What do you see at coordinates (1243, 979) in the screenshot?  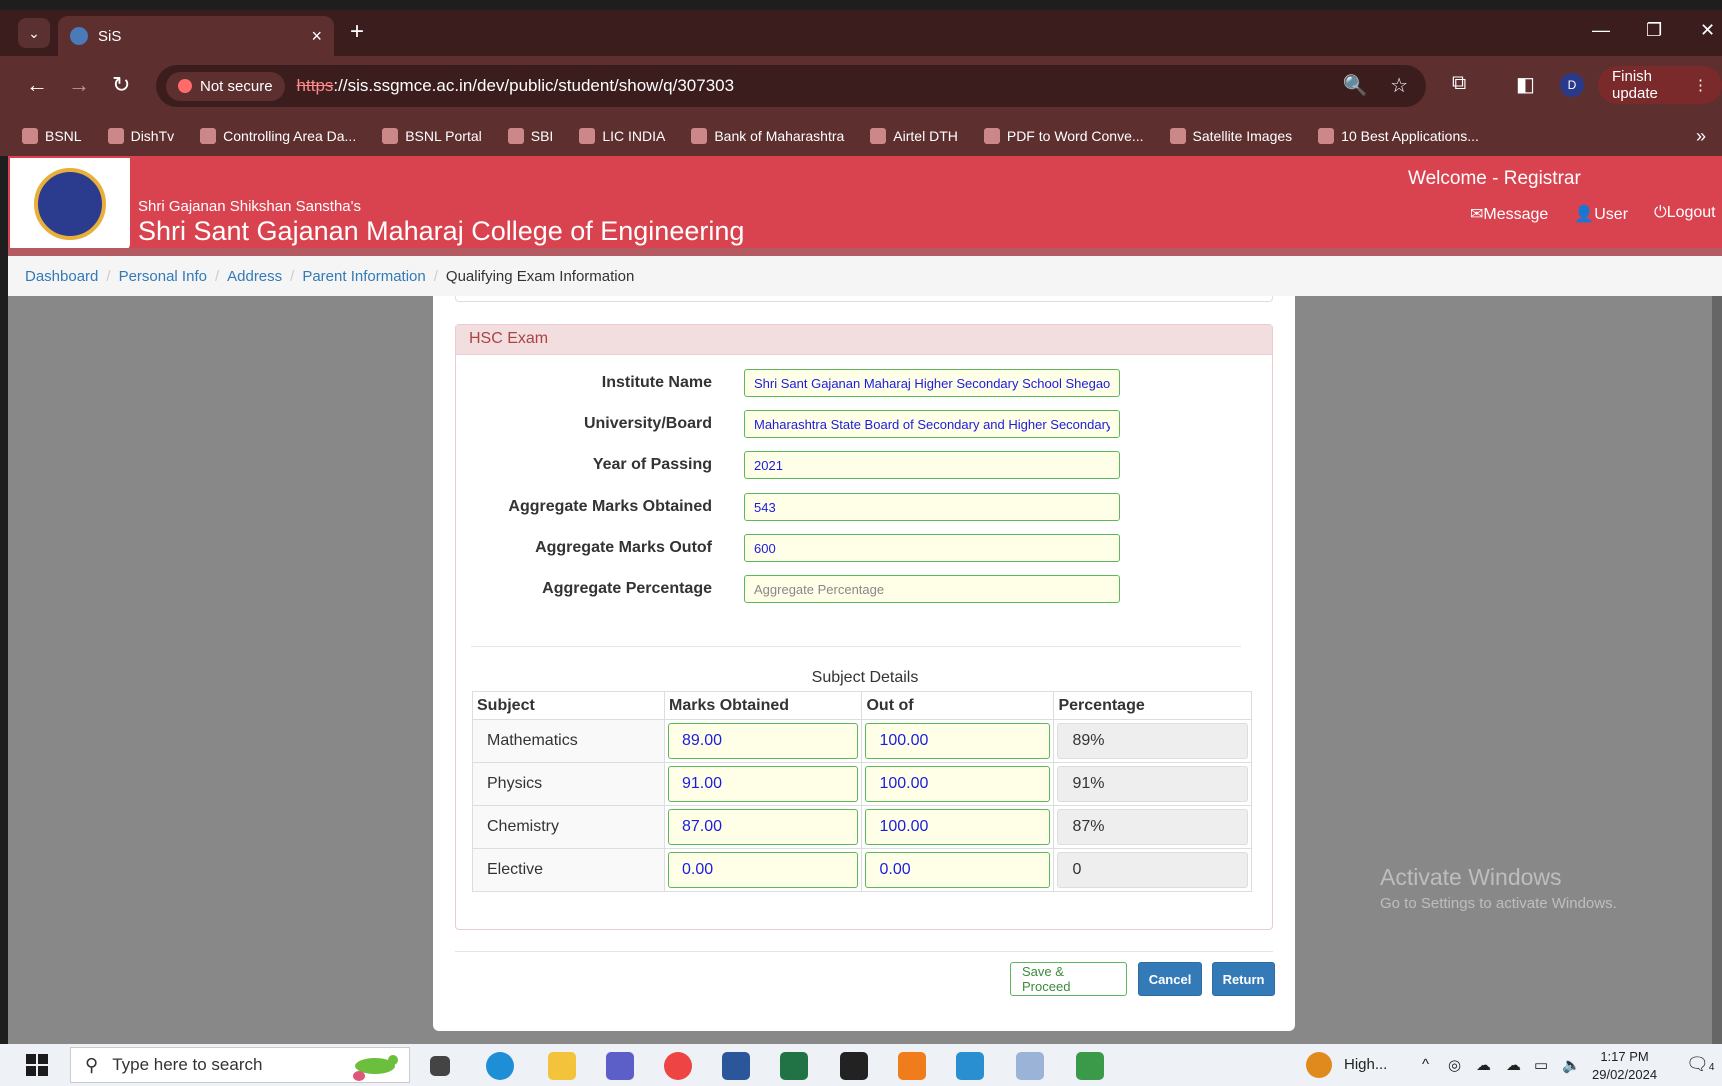 I see `return-button: Return` at bounding box center [1243, 979].